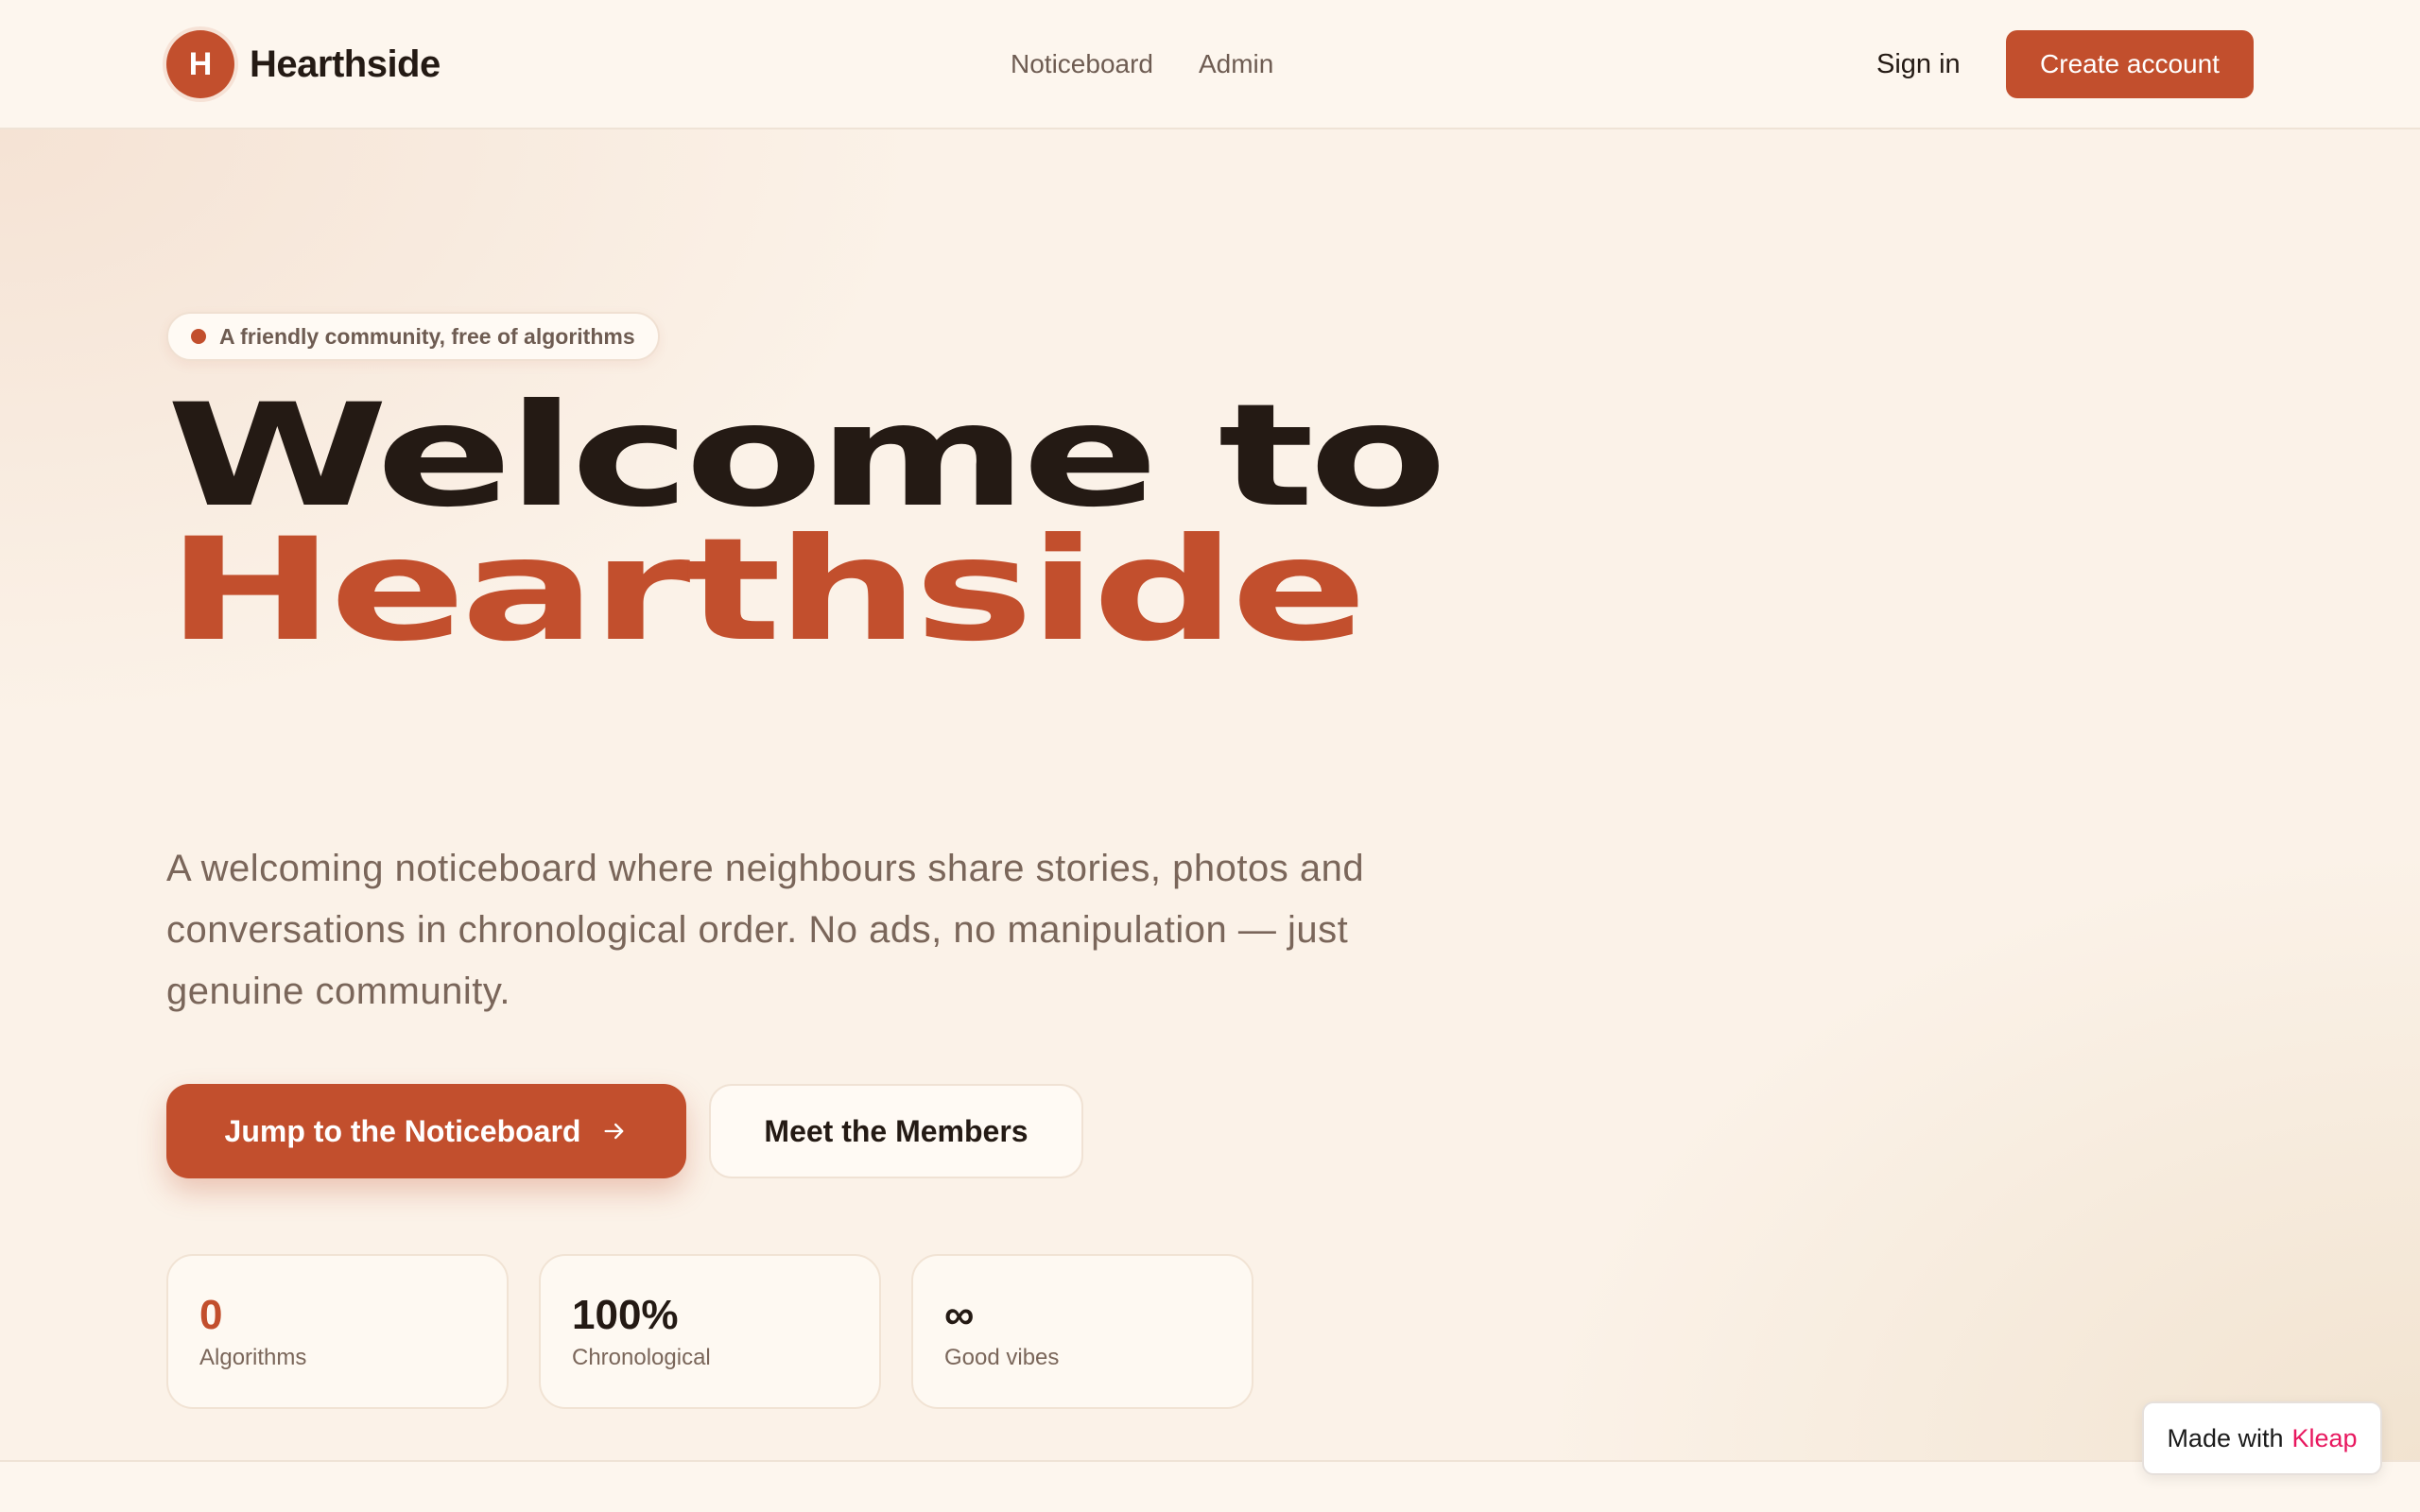 Image resolution: width=2420 pixels, height=1512 pixels. I want to click on badge-brand: Kleap, so click(2324, 1437).